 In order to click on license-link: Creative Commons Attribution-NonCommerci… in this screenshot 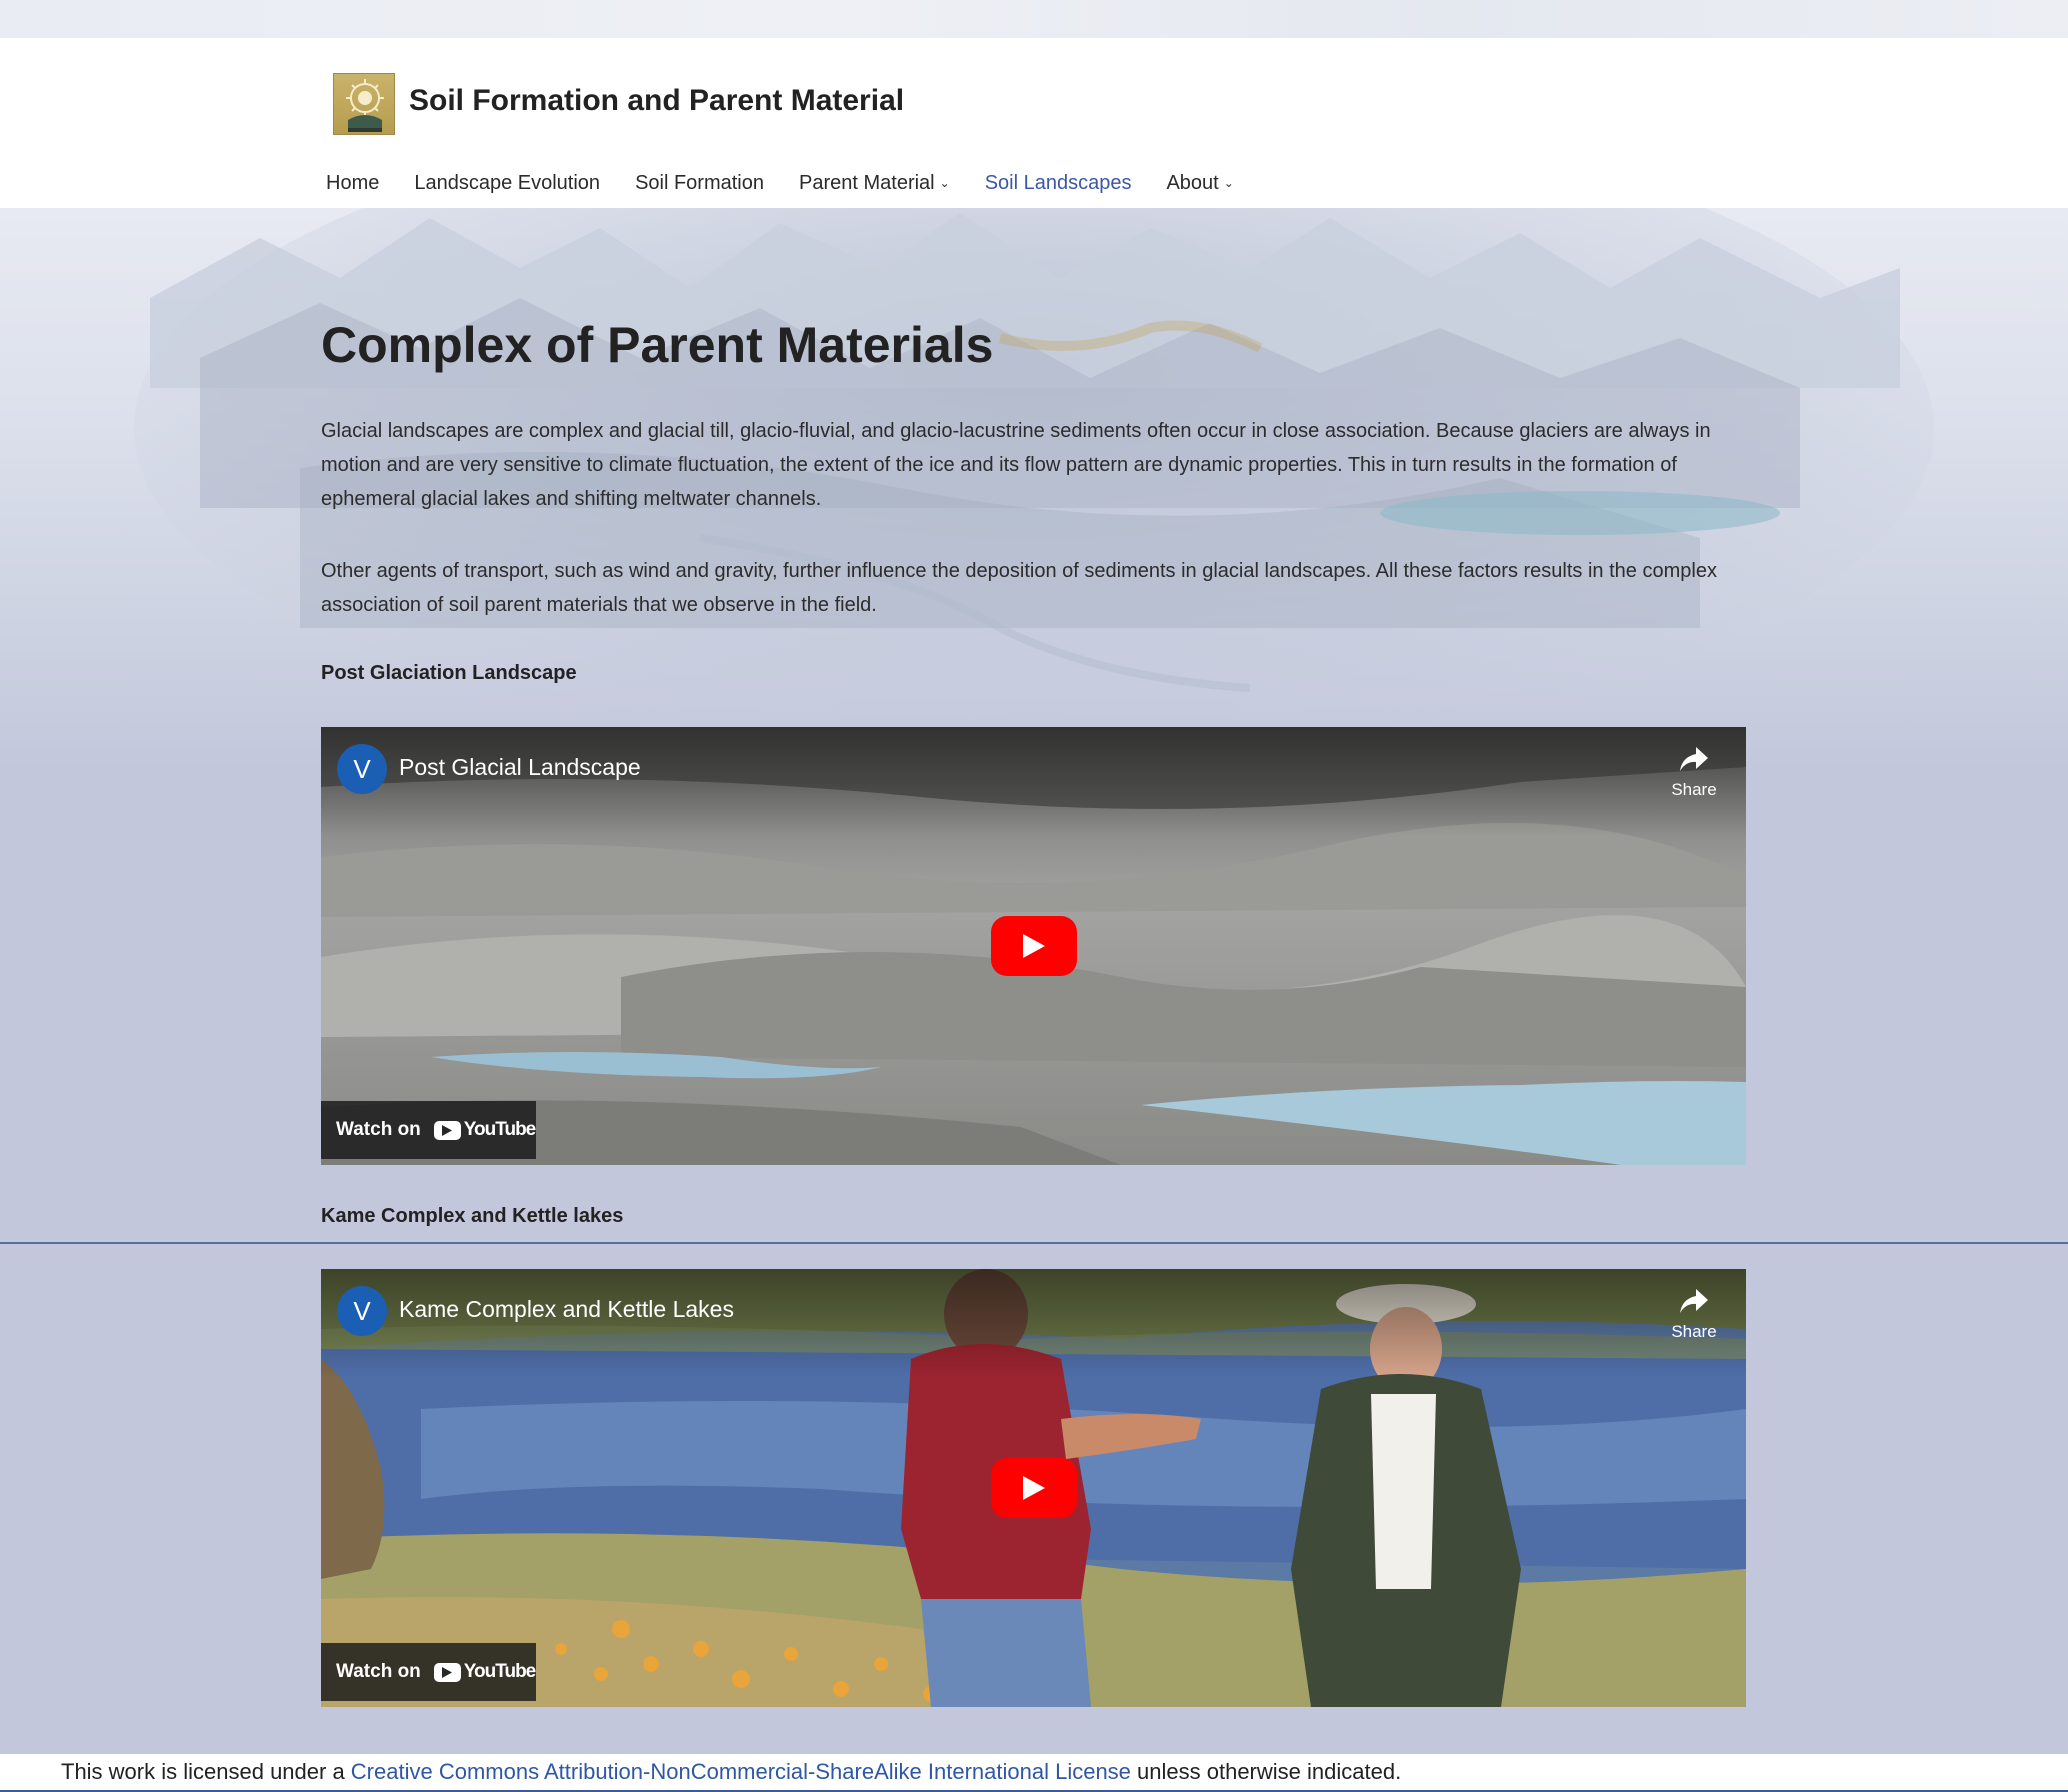, I will do `click(741, 1771)`.